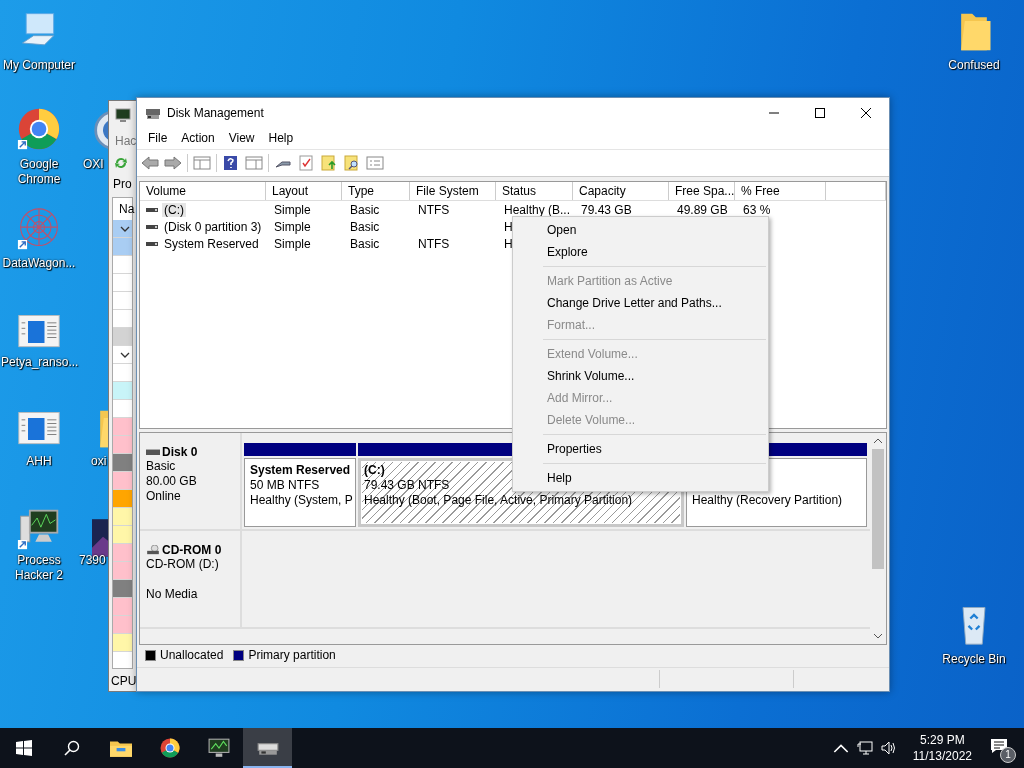 The image size is (1024, 768). Describe the element at coordinates (974, 65) in the screenshot. I see `desktop-icon-label: Confused` at that location.